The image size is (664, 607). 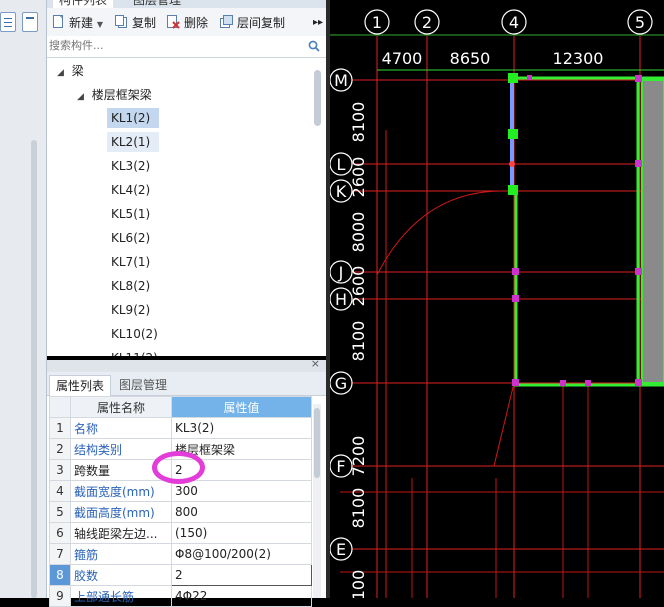 I want to click on value-cell: 800, so click(x=241, y=512).